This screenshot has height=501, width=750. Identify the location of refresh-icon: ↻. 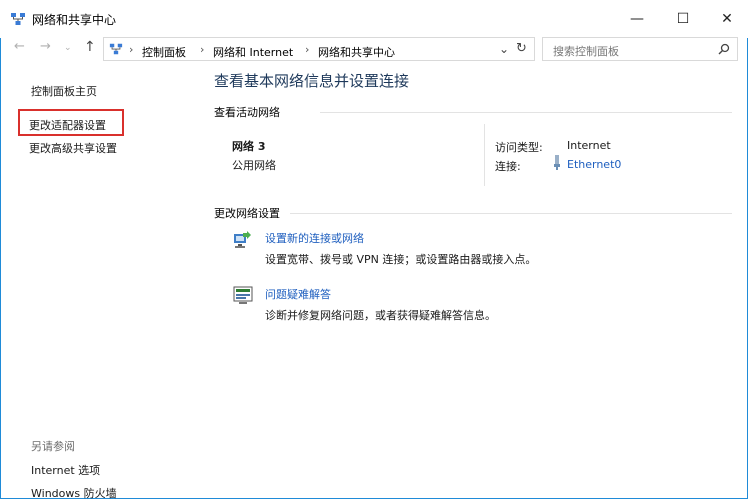
(521, 48).